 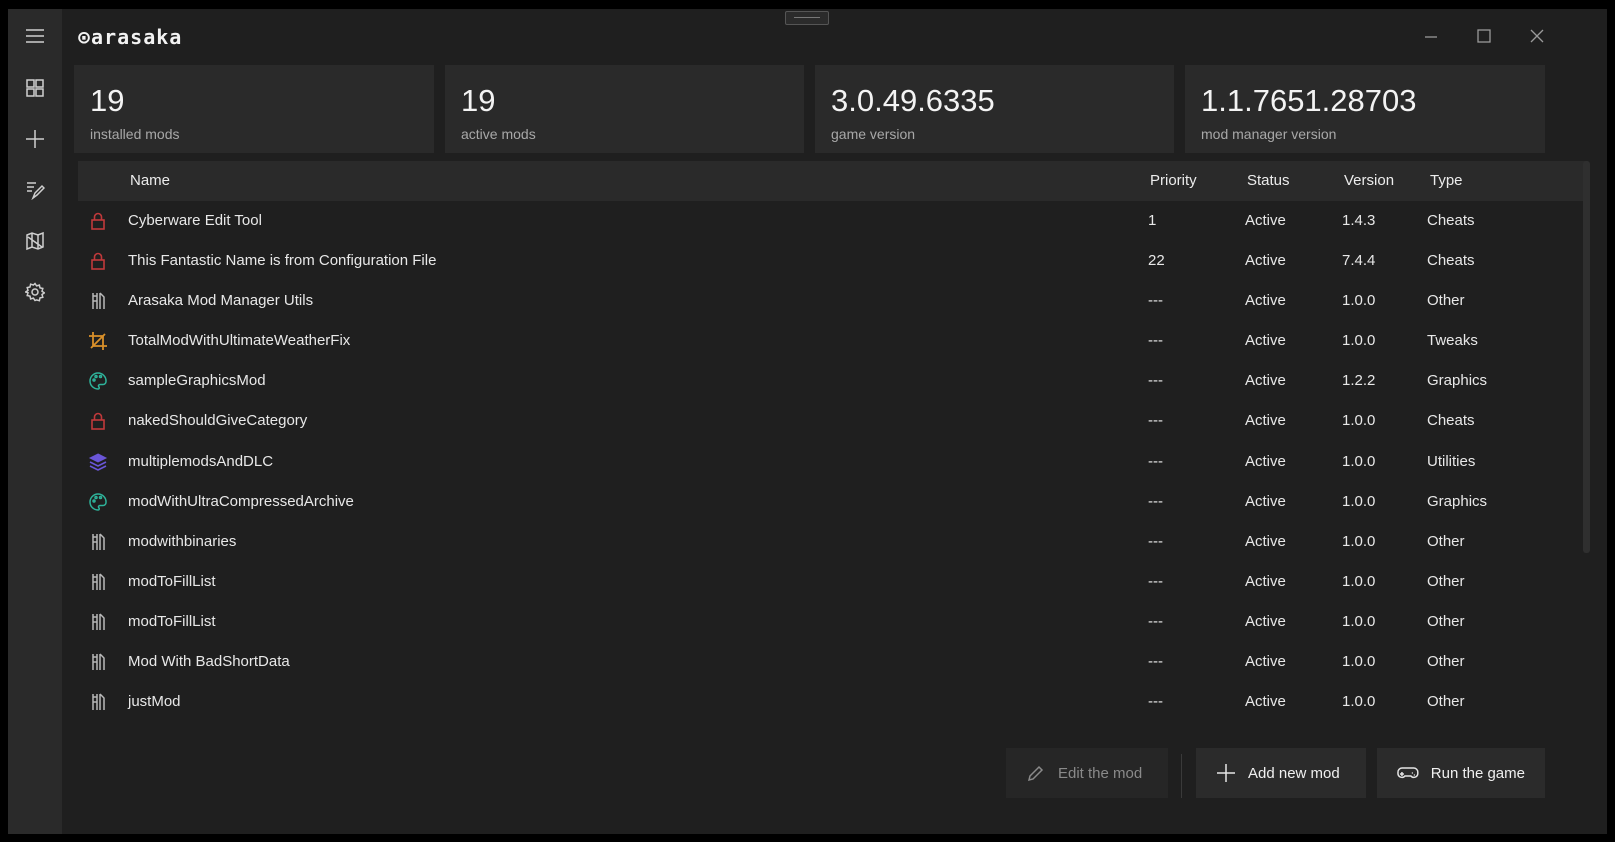 What do you see at coordinates (1173, 181) in the screenshot?
I see `column-header-priority: Priority` at bounding box center [1173, 181].